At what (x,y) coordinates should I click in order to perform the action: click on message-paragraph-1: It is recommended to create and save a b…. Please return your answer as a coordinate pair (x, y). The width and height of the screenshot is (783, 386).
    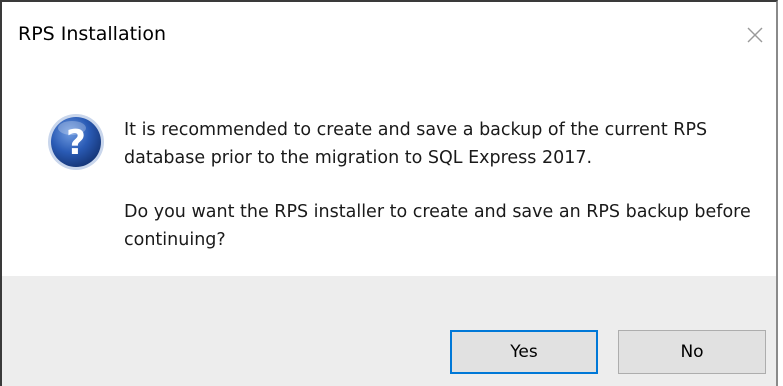
    Looking at the image, I should click on (416, 144).